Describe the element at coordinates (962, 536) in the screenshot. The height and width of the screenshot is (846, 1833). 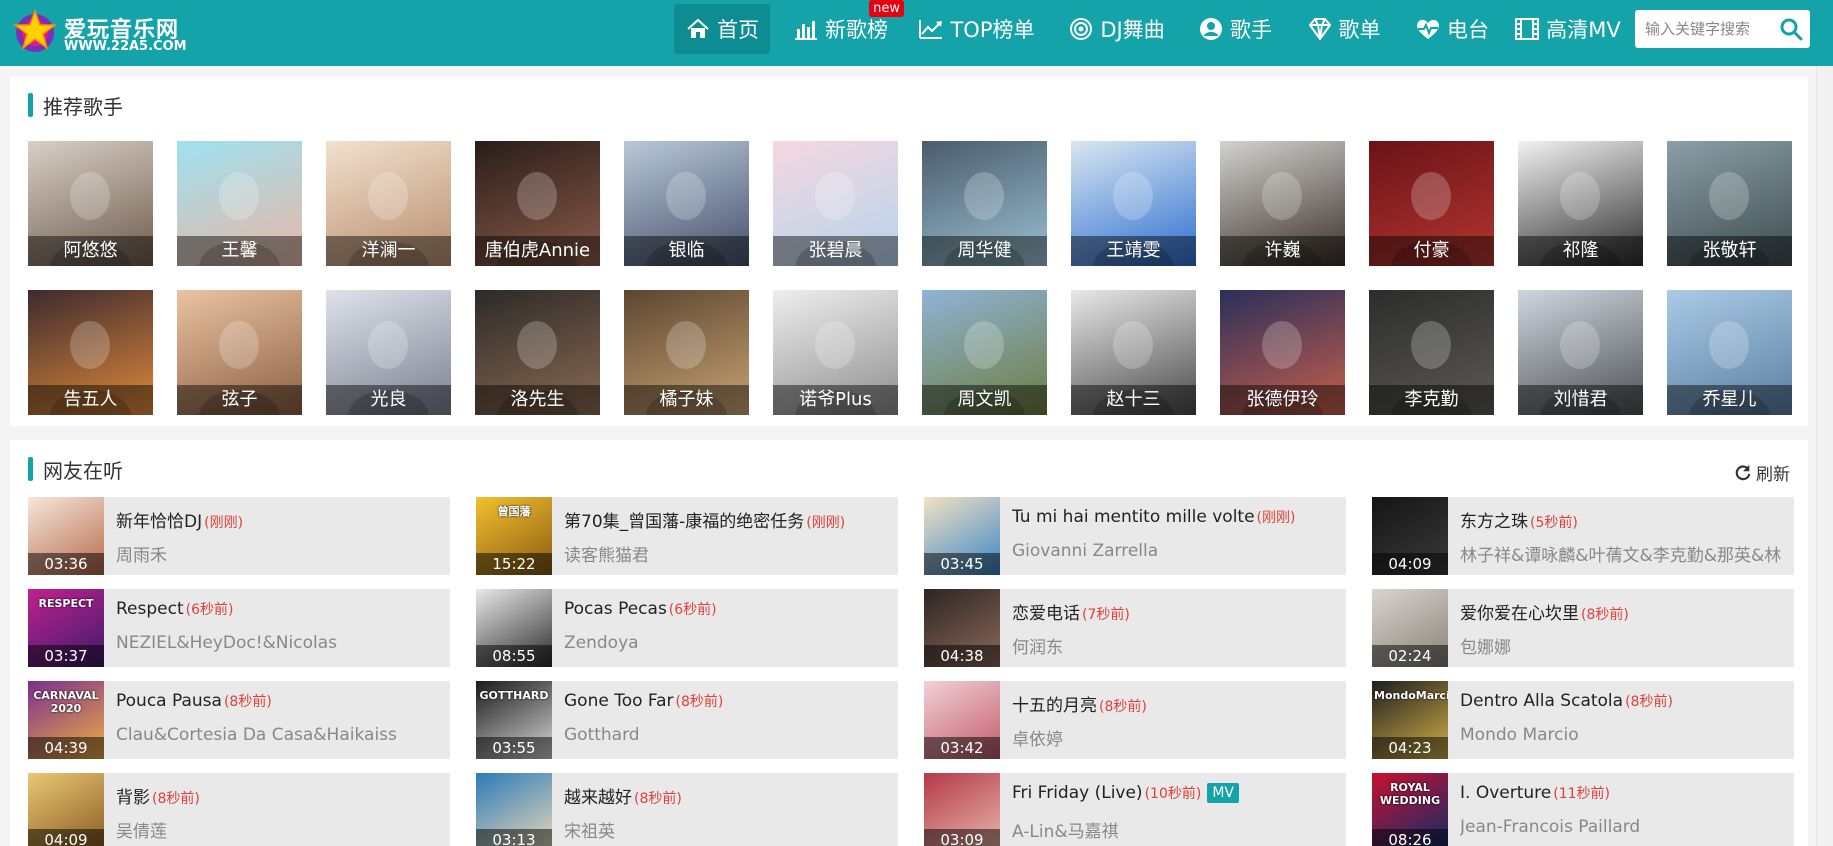
I see `song-cover: 03:45` at that location.